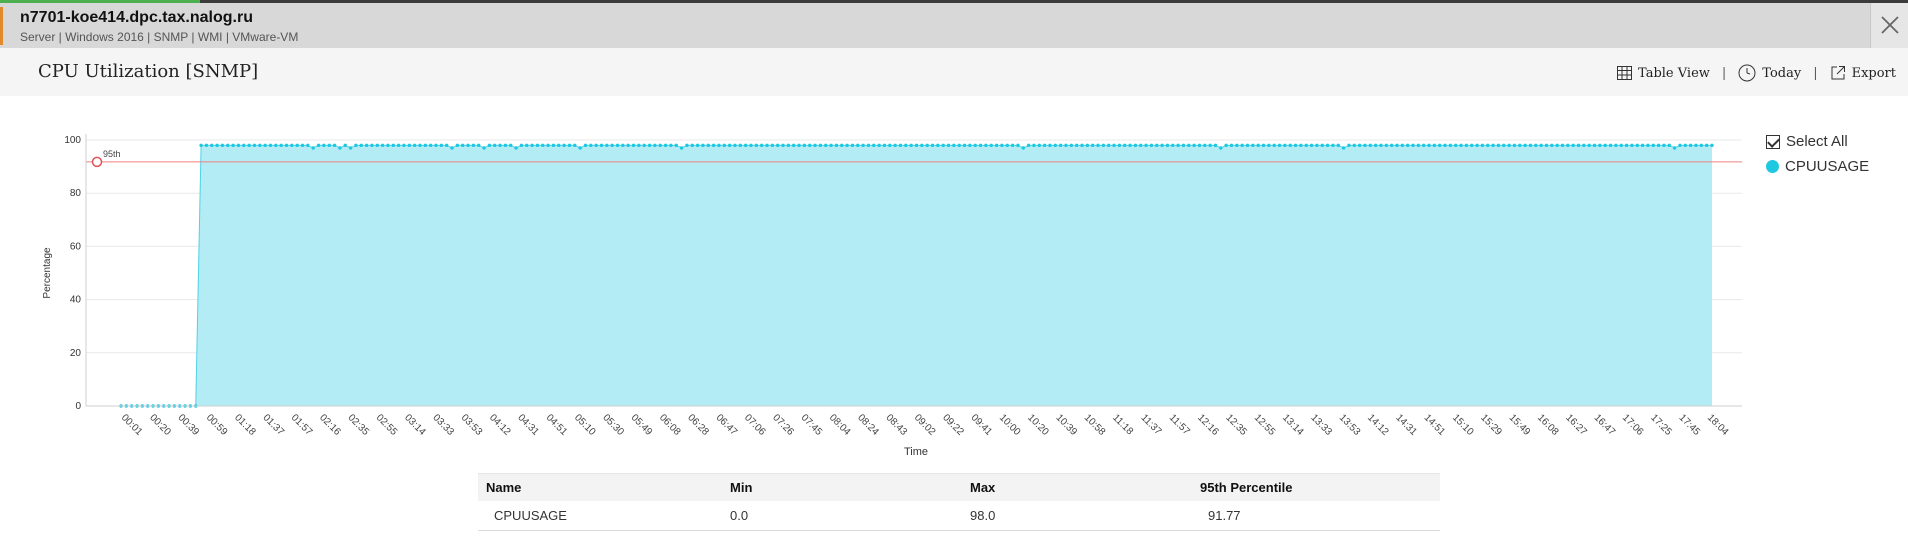  I want to click on threshold-marker, so click(97, 162).